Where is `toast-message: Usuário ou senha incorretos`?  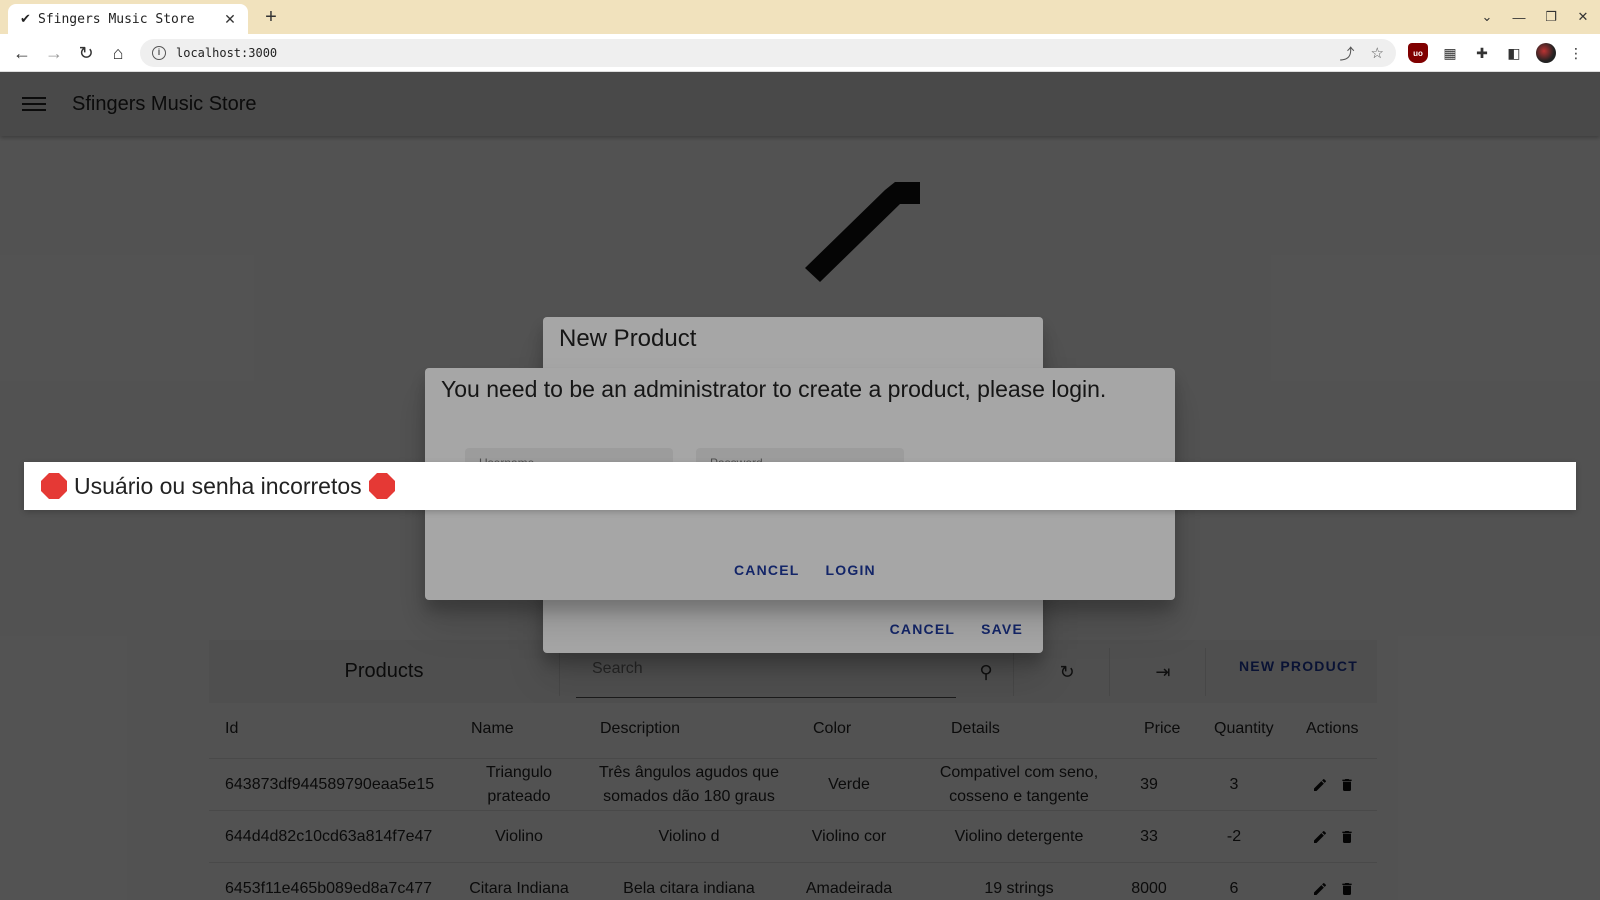
toast-message: Usuário ou senha incorretos is located at coordinates (218, 485).